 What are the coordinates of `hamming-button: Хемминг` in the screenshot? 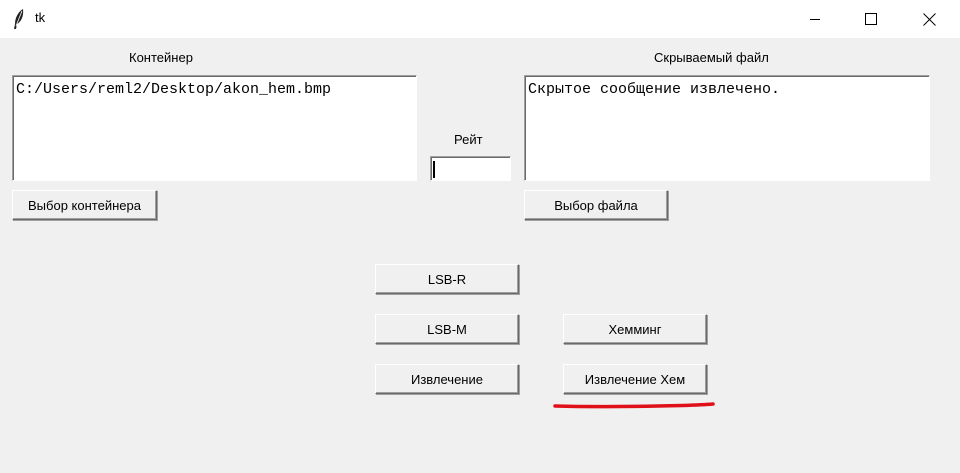 It's located at (635, 329).